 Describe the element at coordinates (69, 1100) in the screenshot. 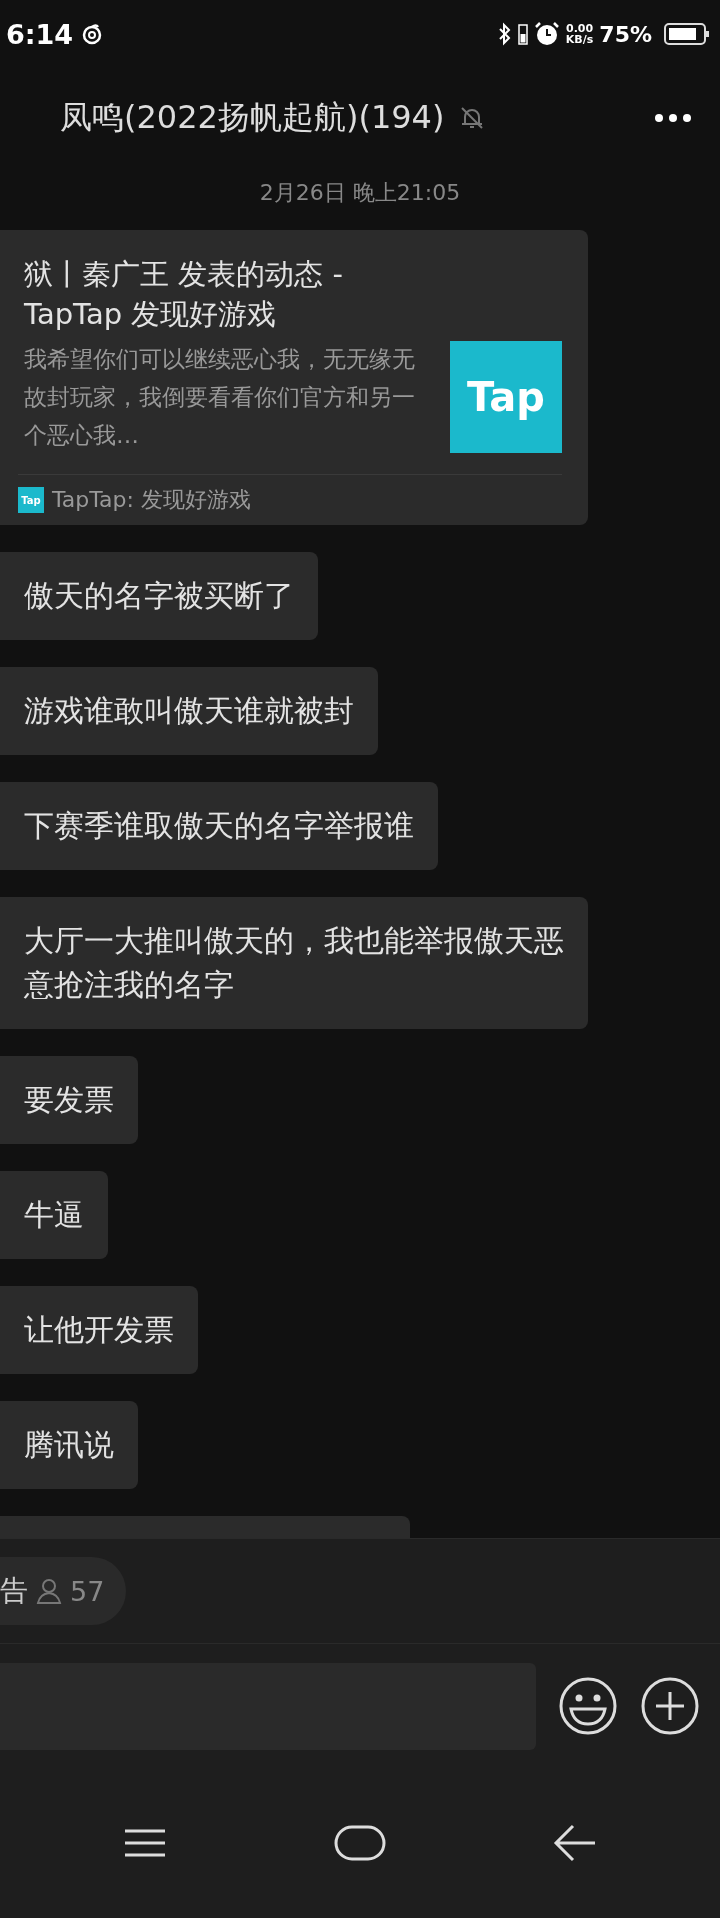

I see `message-bubble: 要发票` at that location.